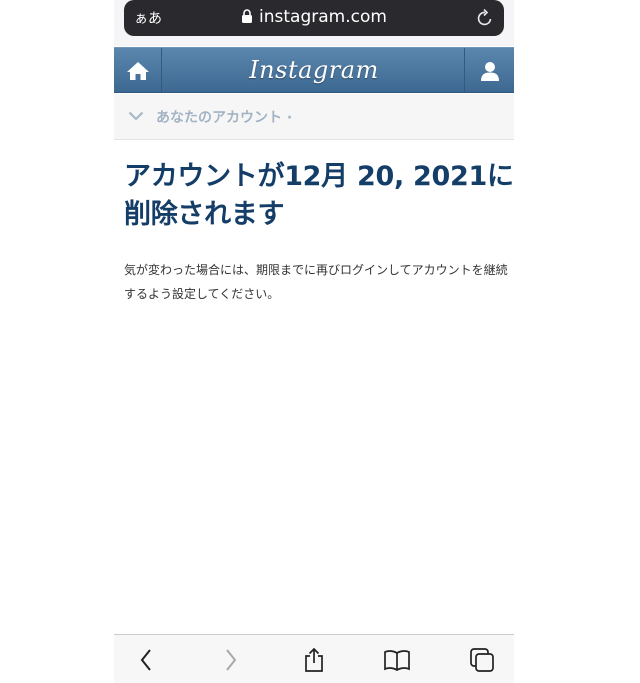  I want to click on address-bar: ぁあ instagram.com, so click(314, 18).